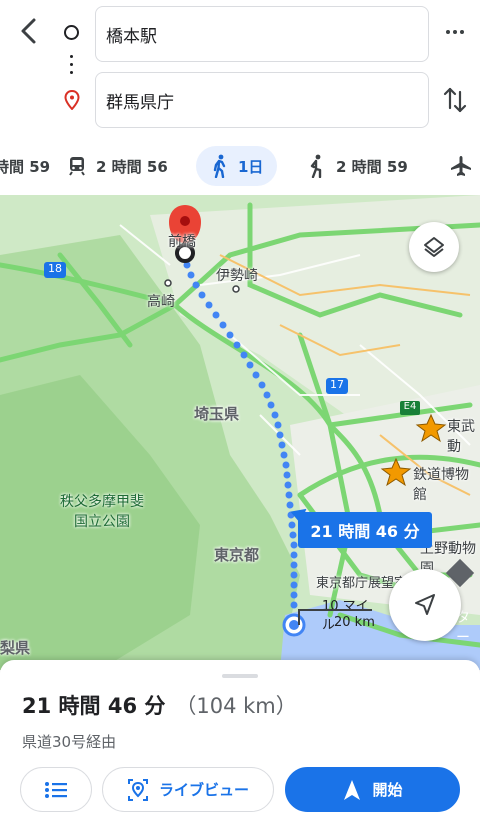 The height and width of the screenshot is (828, 480). What do you see at coordinates (236, 706) in the screenshot?
I see `route-distance: （104 km）` at bounding box center [236, 706].